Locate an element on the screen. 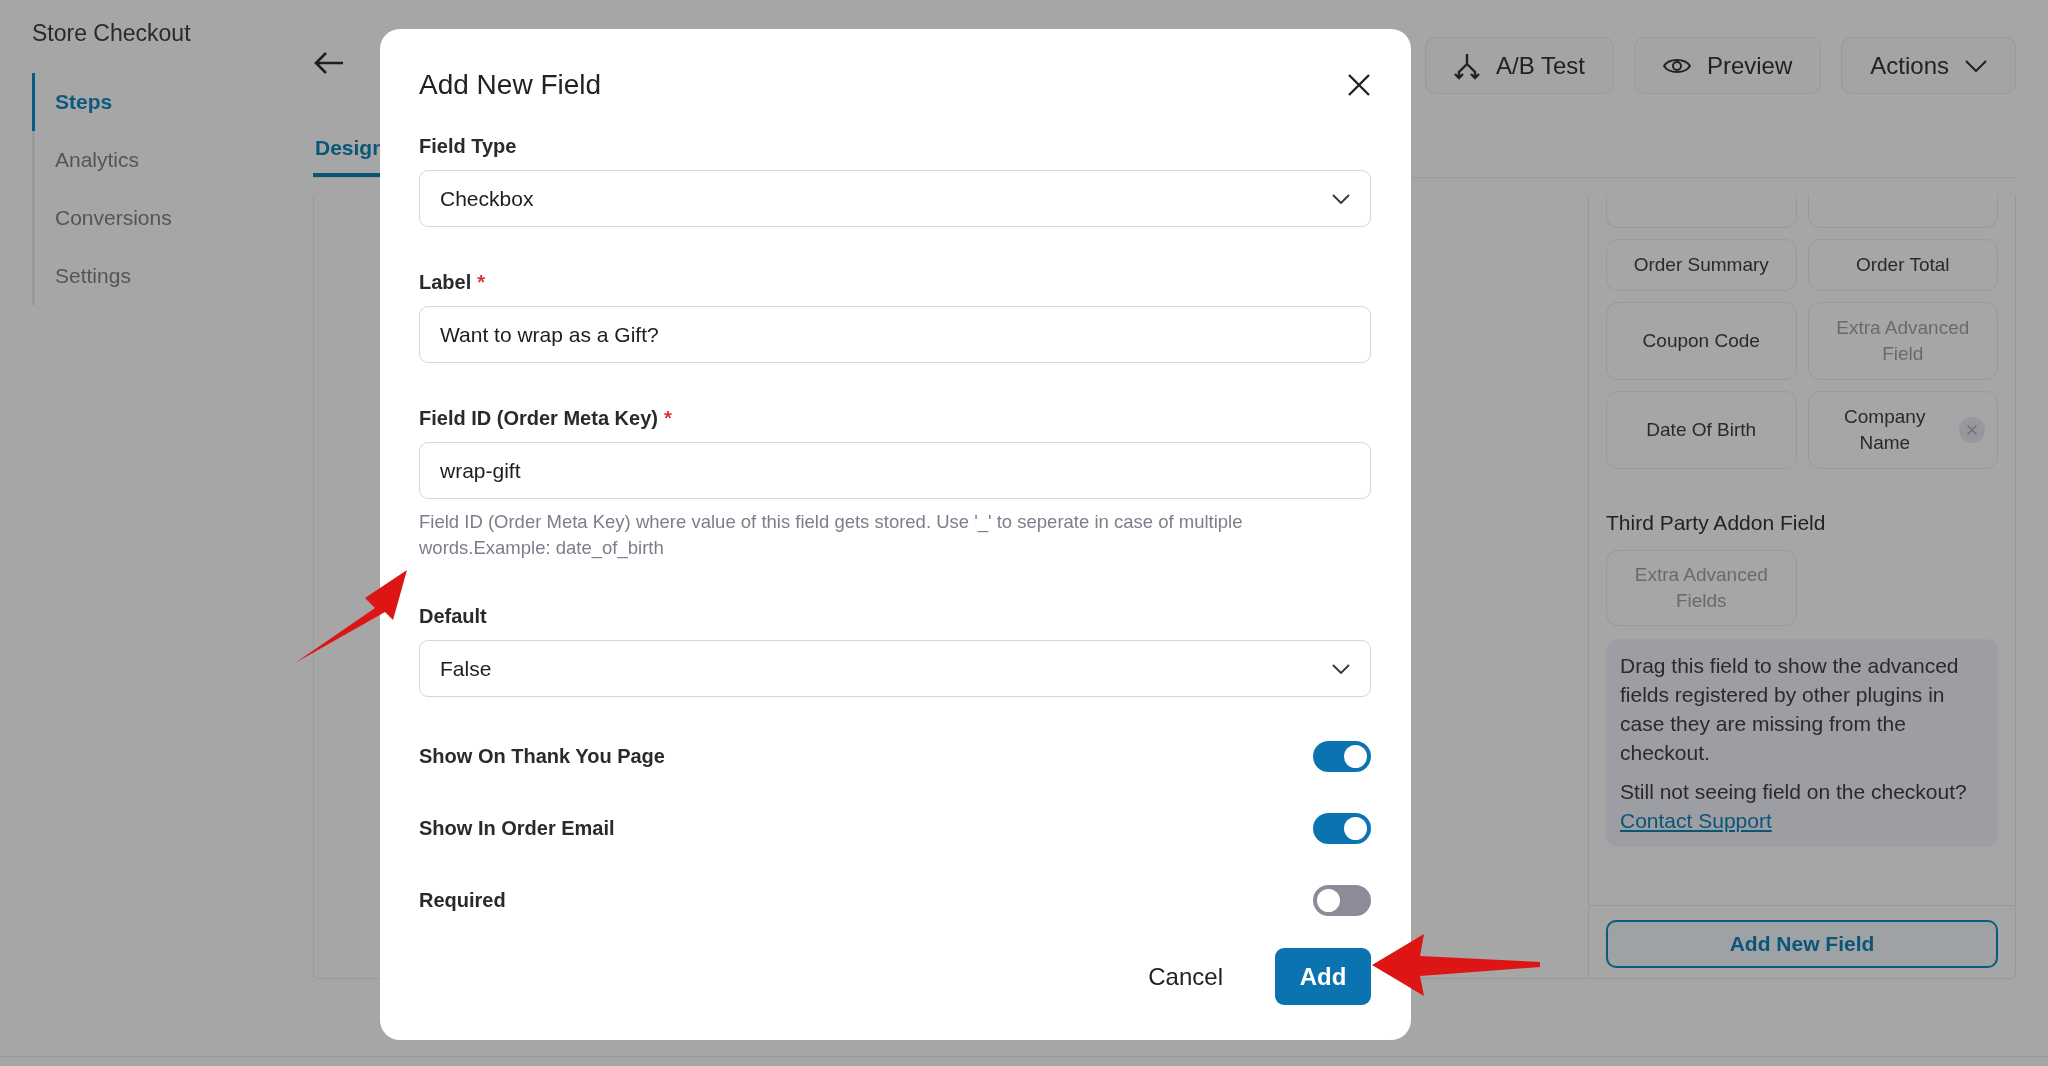 Image resolution: width=2048 pixels, height=1066 pixels. nav-item: Analytics is located at coordinates (172, 160).